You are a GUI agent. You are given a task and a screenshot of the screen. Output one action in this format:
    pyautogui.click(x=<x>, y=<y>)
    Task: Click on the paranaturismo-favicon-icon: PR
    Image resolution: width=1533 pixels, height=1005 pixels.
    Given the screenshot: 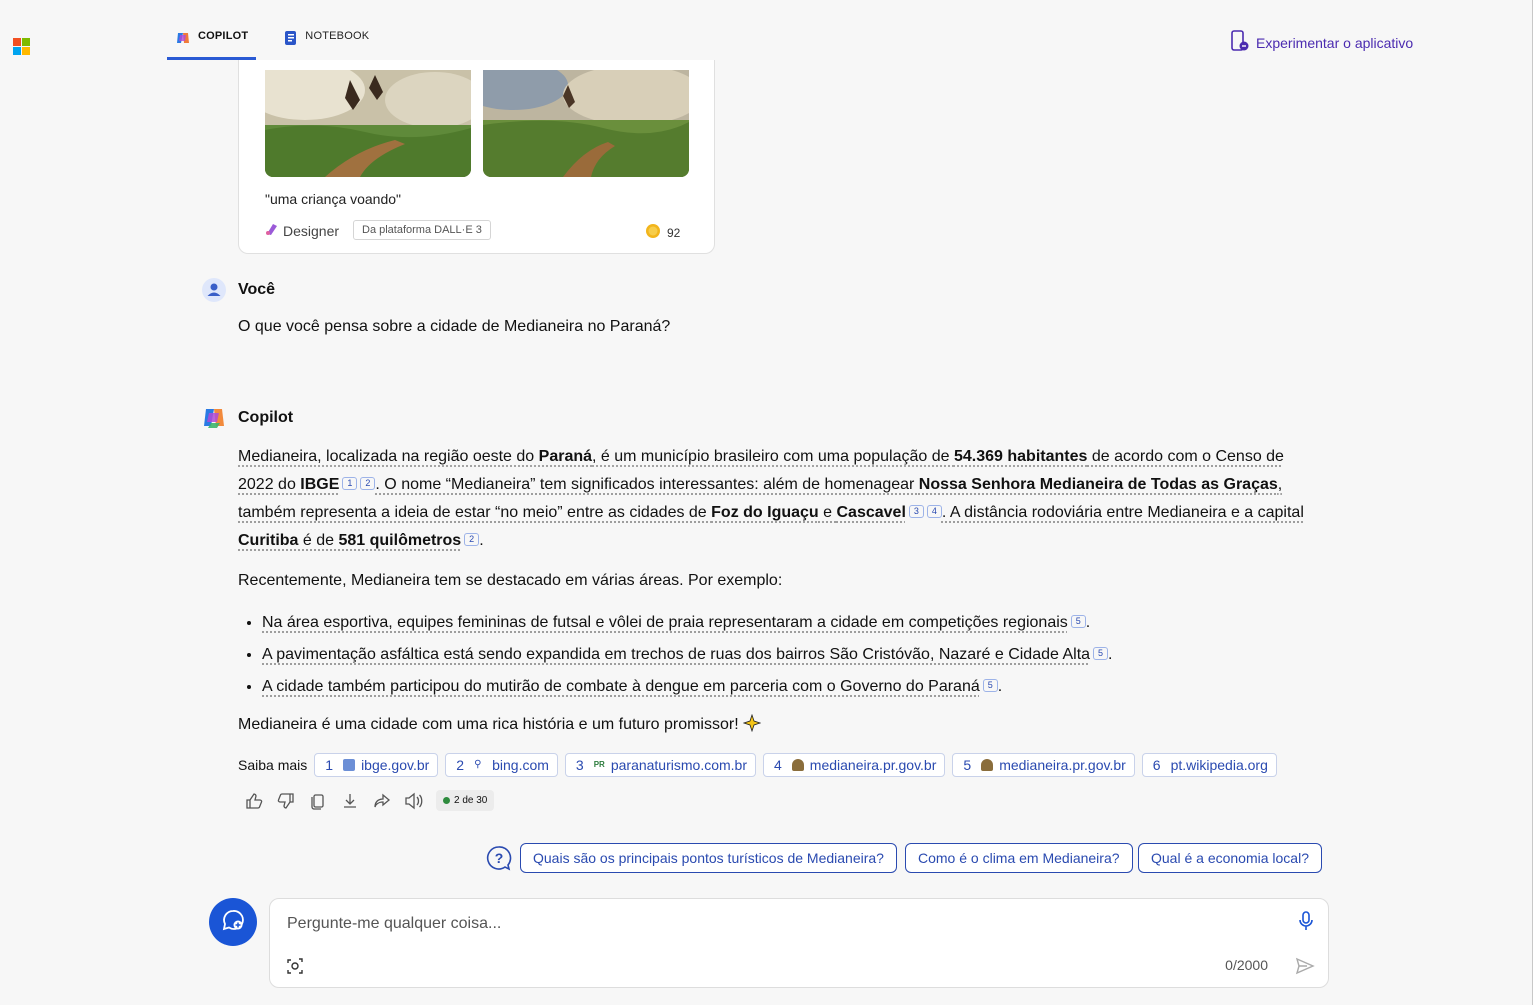 What is the action you would take?
    pyautogui.click(x=599, y=764)
    